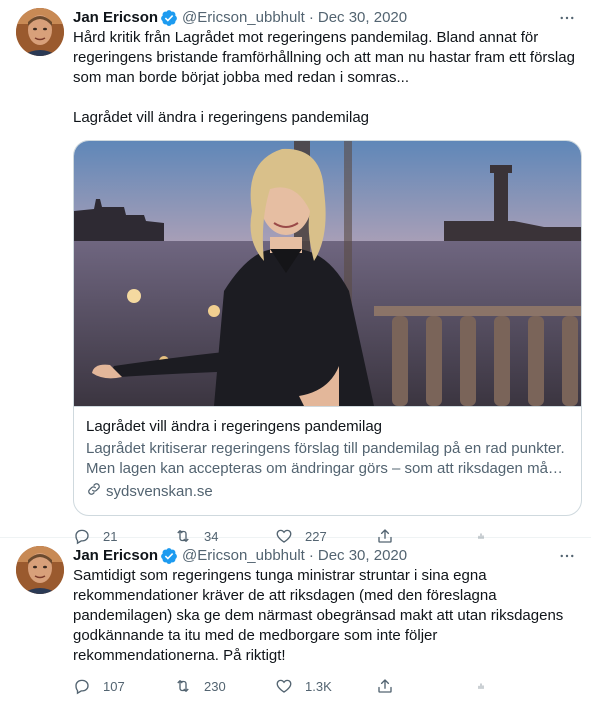 Image resolution: width=591 pixels, height=704 pixels. What do you see at coordinates (487, 686) in the screenshot?
I see `analytics-button` at bounding box center [487, 686].